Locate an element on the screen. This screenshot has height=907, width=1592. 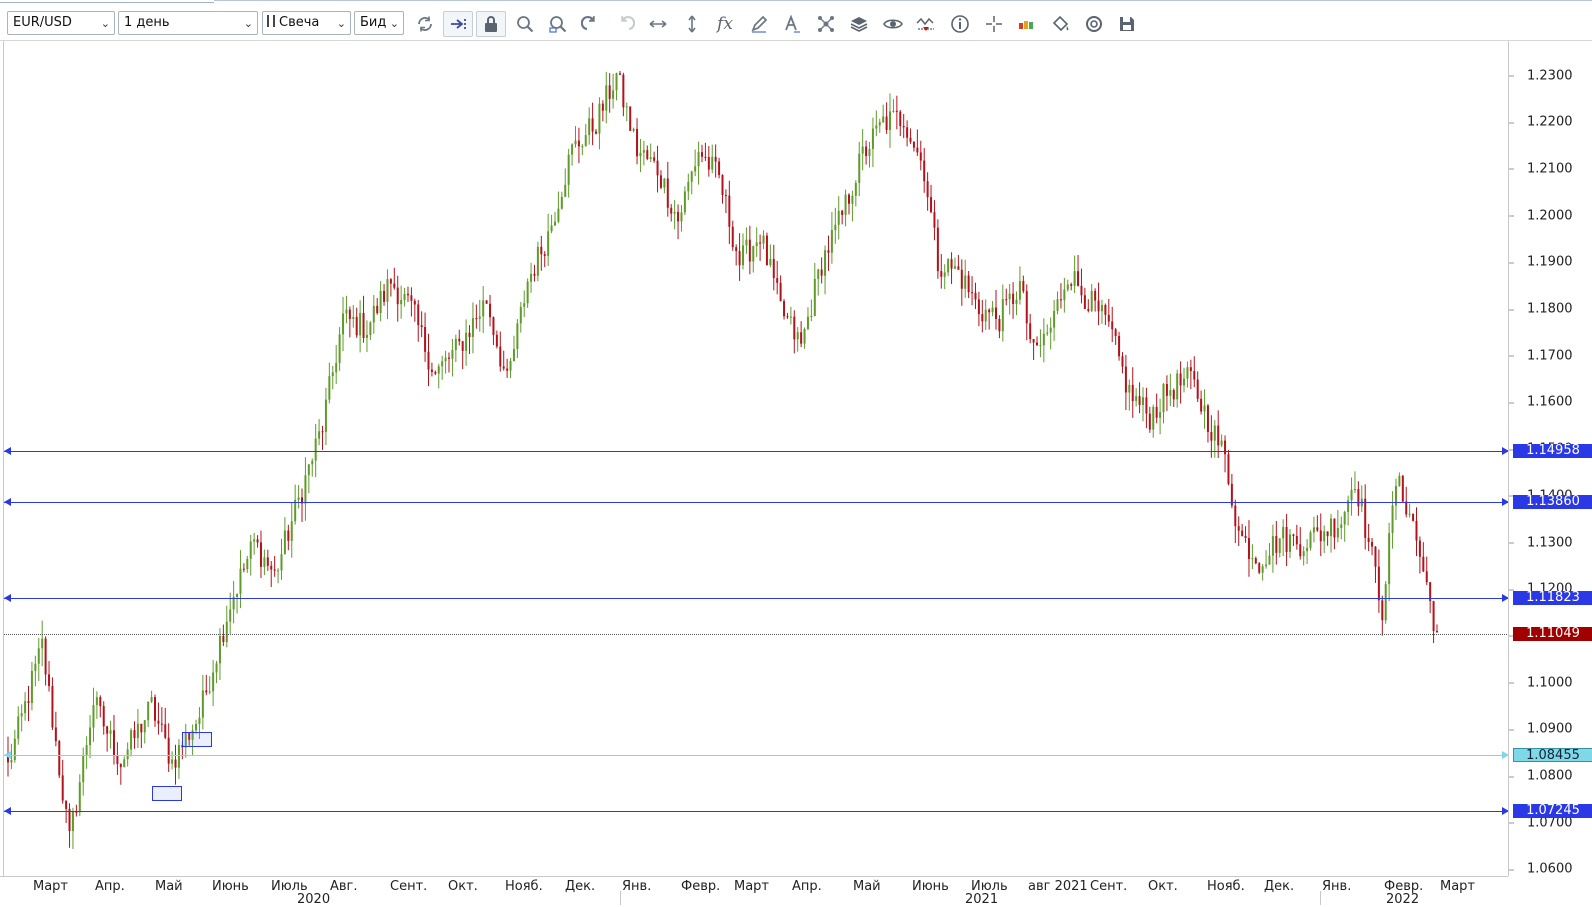
level-price-label: 1.14958 is located at coordinates (1552, 451).